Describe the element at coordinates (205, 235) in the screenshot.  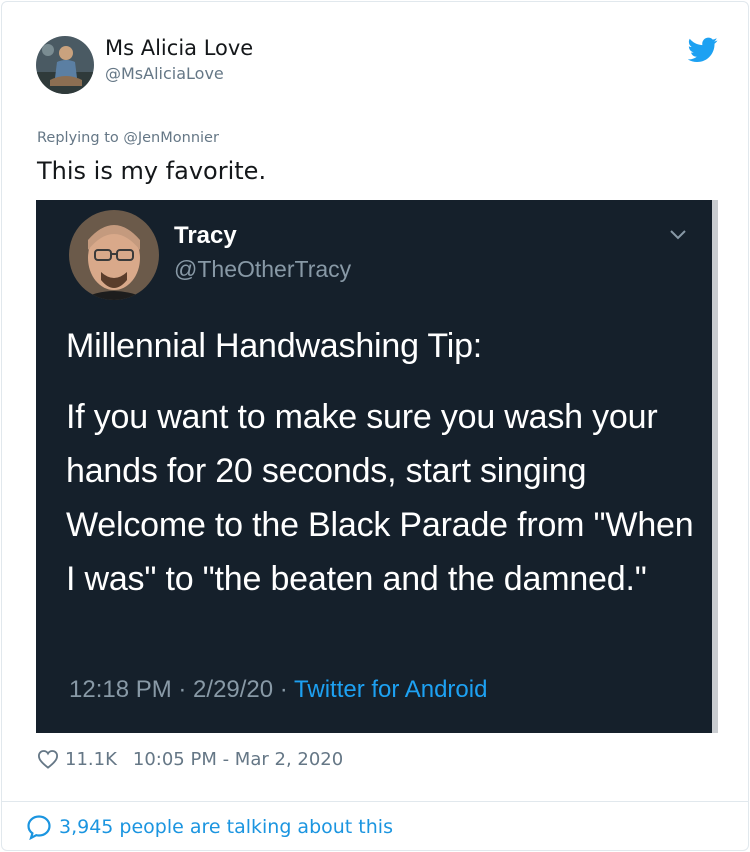
I see `embedded-author-name: Tracy` at that location.